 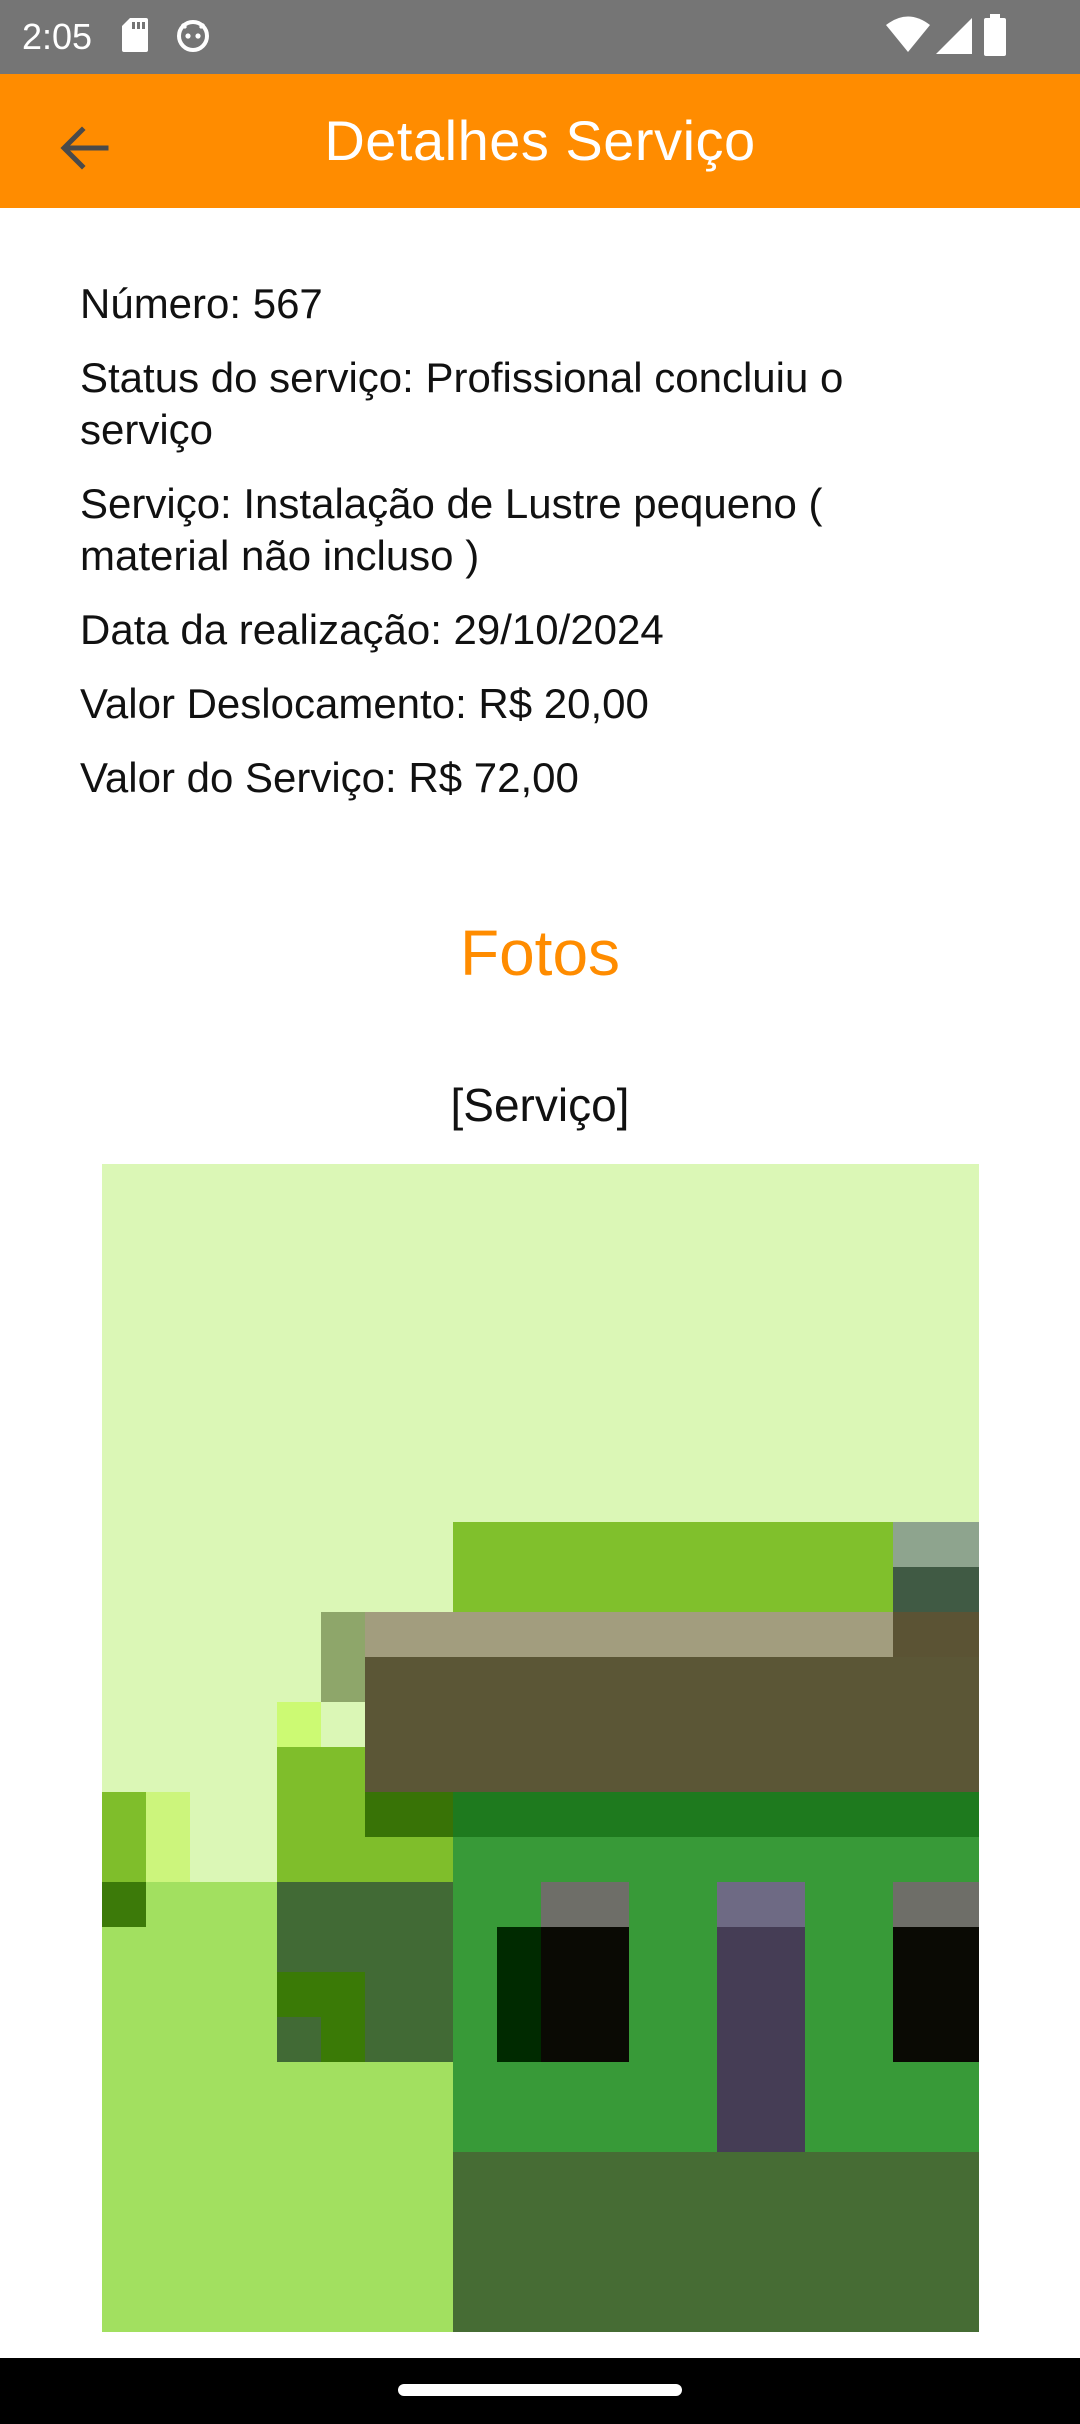 I want to click on page-title: Detalhes Serviço, so click(x=540, y=140).